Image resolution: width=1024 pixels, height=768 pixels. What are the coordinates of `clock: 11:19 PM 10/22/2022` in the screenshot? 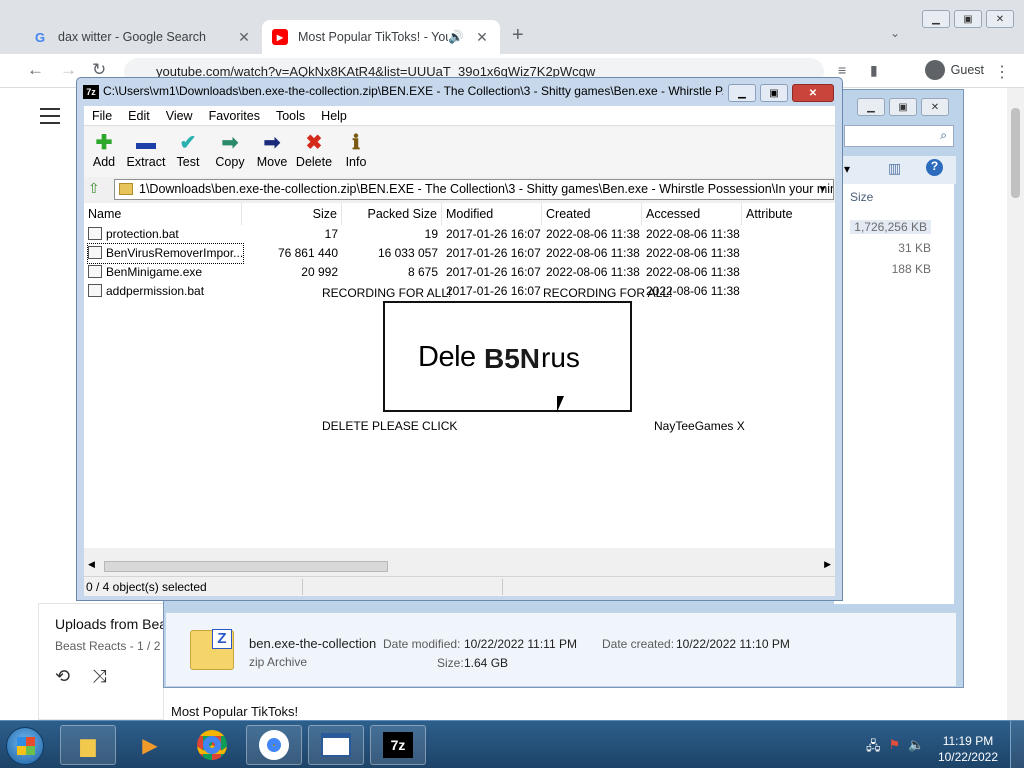 It's located at (968, 749).